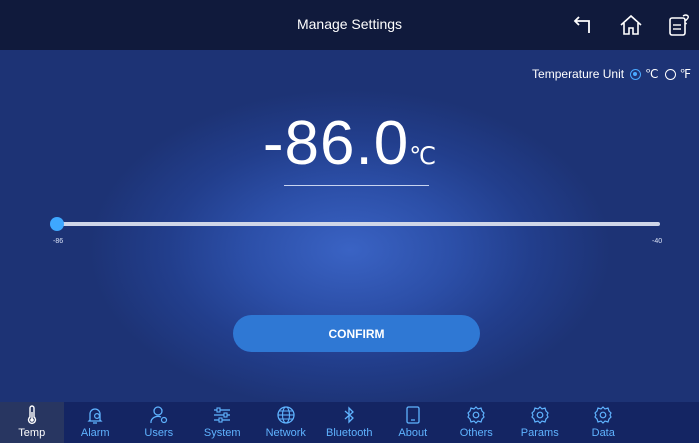  Describe the element at coordinates (356, 185) in the screenshot. I see `setpoint-underline` at that location.